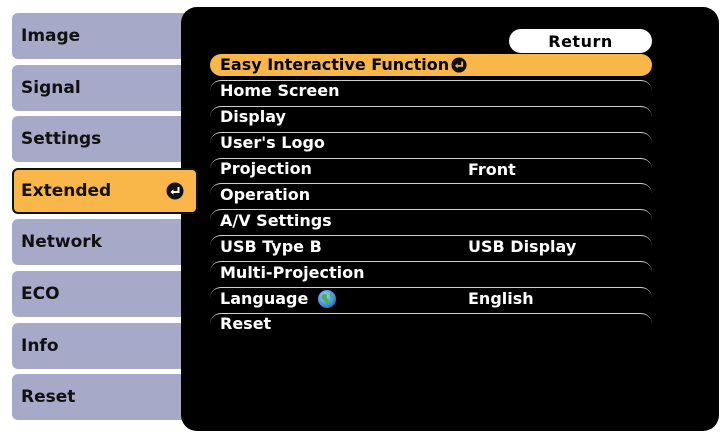 The height and width of the screenshot is (439, 728). What do you see at coordinates (431, 246) in the screenshot?
I see `menu-item-usb-type-b: USB Type B USB Display` at bounding box center [431, 246].